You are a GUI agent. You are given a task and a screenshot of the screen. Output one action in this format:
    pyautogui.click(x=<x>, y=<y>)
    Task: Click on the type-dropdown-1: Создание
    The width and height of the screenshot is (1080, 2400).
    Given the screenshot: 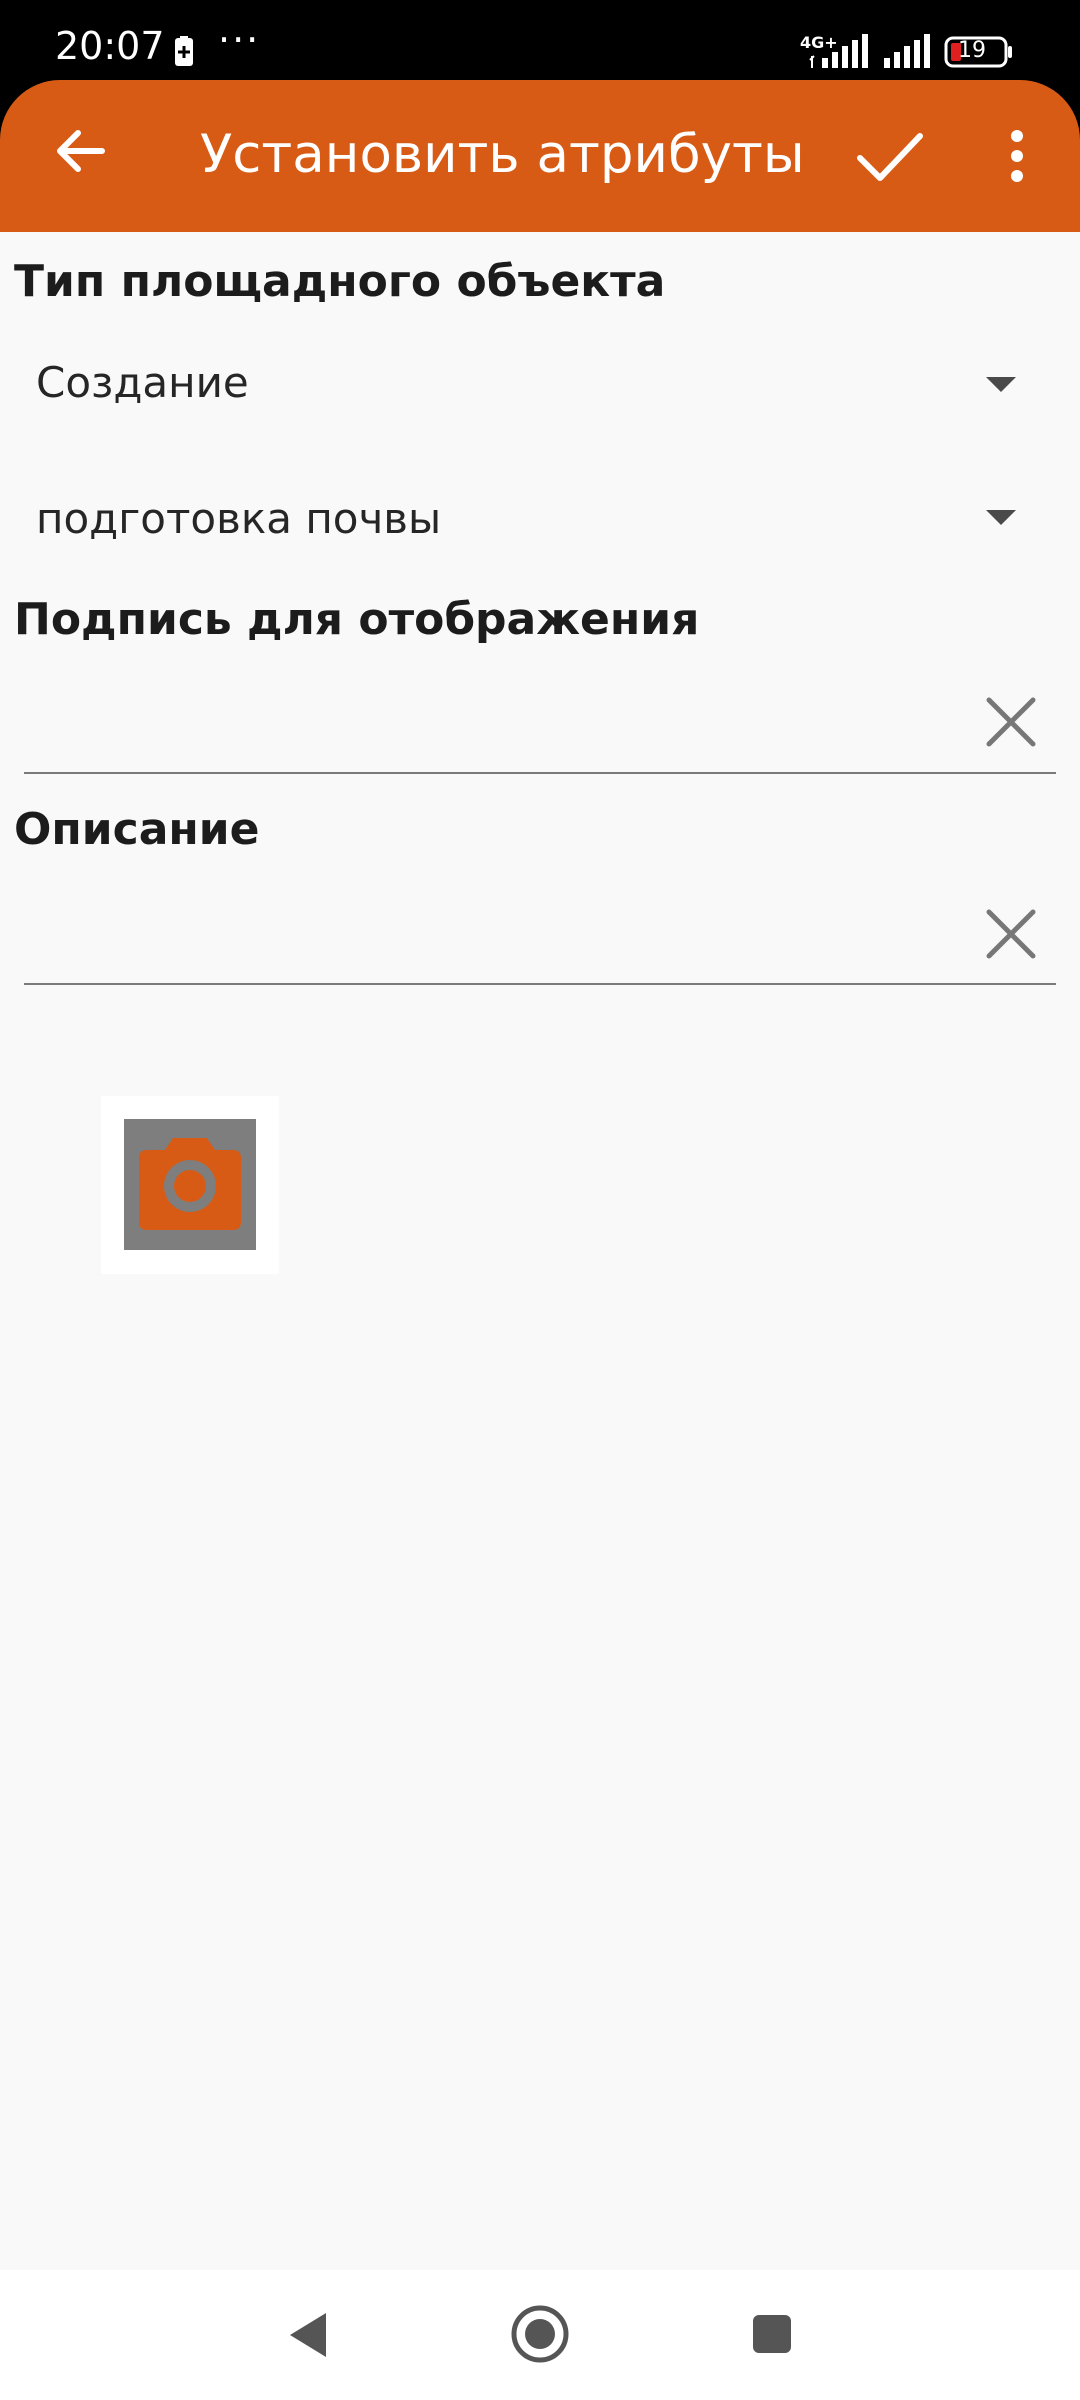 What is the action you would take?
    pyautogui.click(x=540, y=382)
    